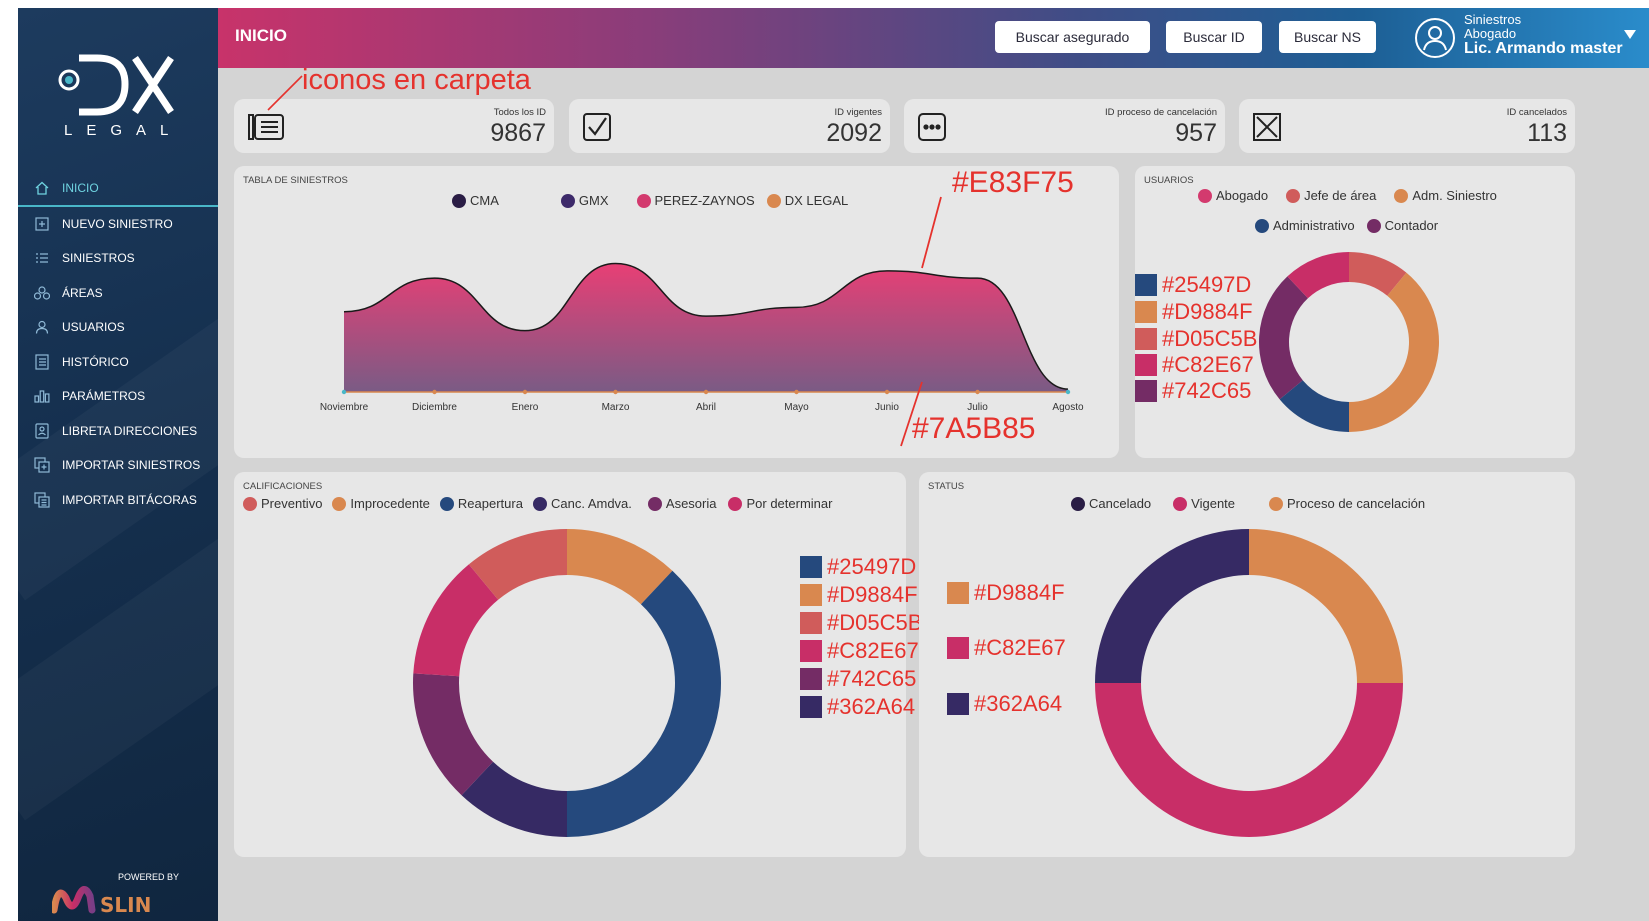 This screenshot has width=1649, height=921. What do you see at coordinates (1435, 38) in the screenshot?
I see `user-avatar-icon` at bounding box center [1435, 38].